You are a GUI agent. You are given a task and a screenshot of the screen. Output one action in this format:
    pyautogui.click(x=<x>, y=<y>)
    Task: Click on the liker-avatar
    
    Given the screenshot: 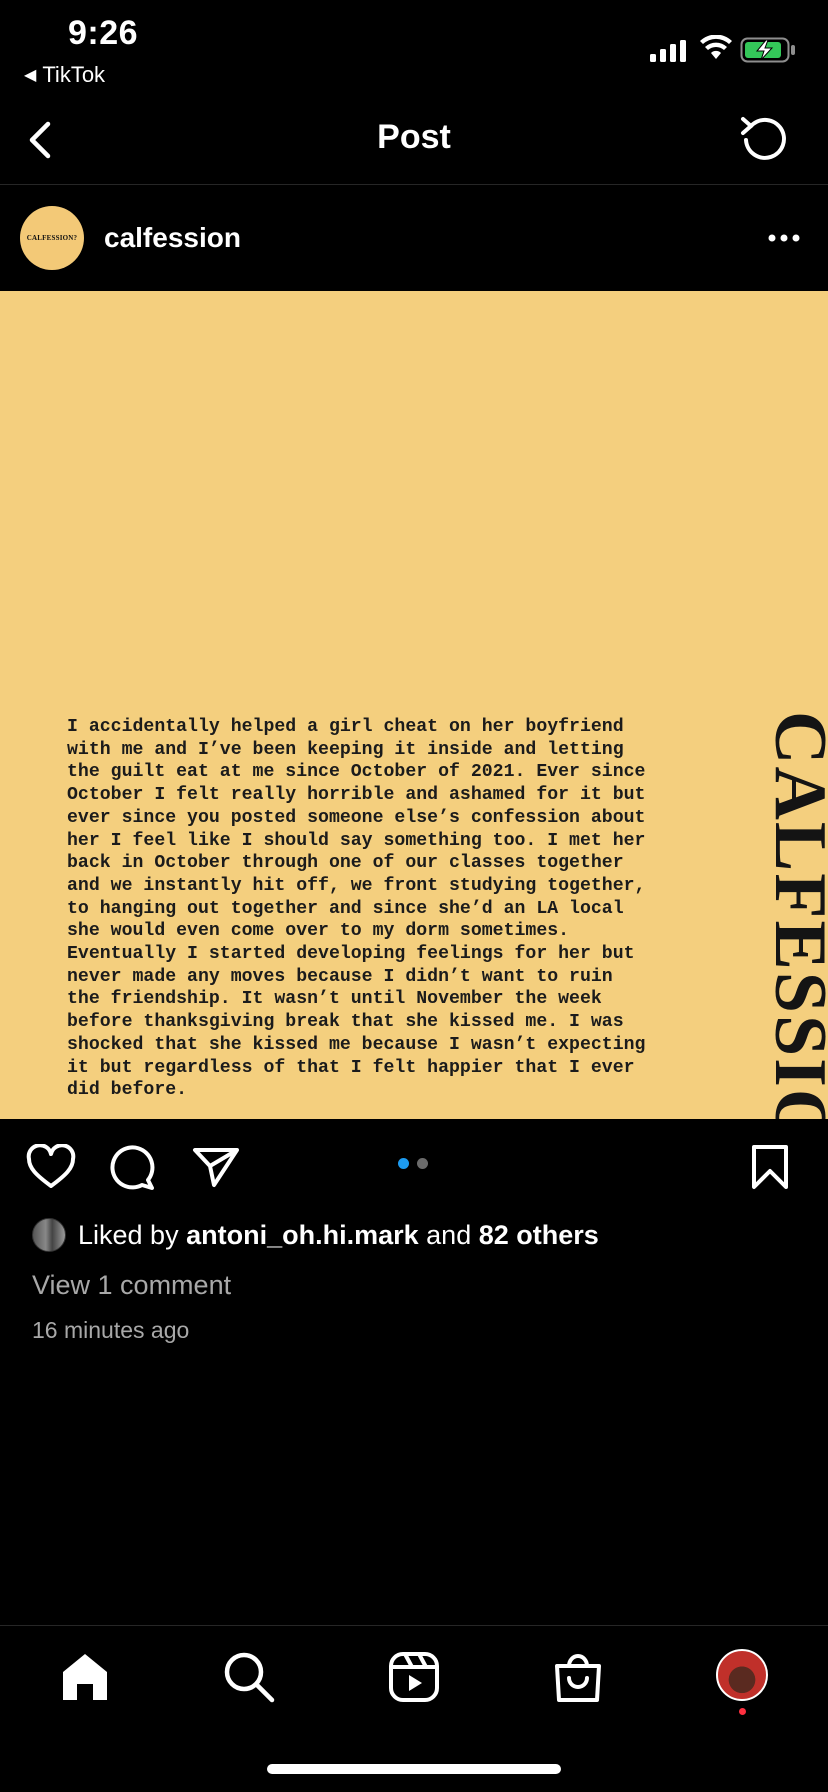 What is the action you would take?
    pyautogui.click(x=49, y=1235)
    